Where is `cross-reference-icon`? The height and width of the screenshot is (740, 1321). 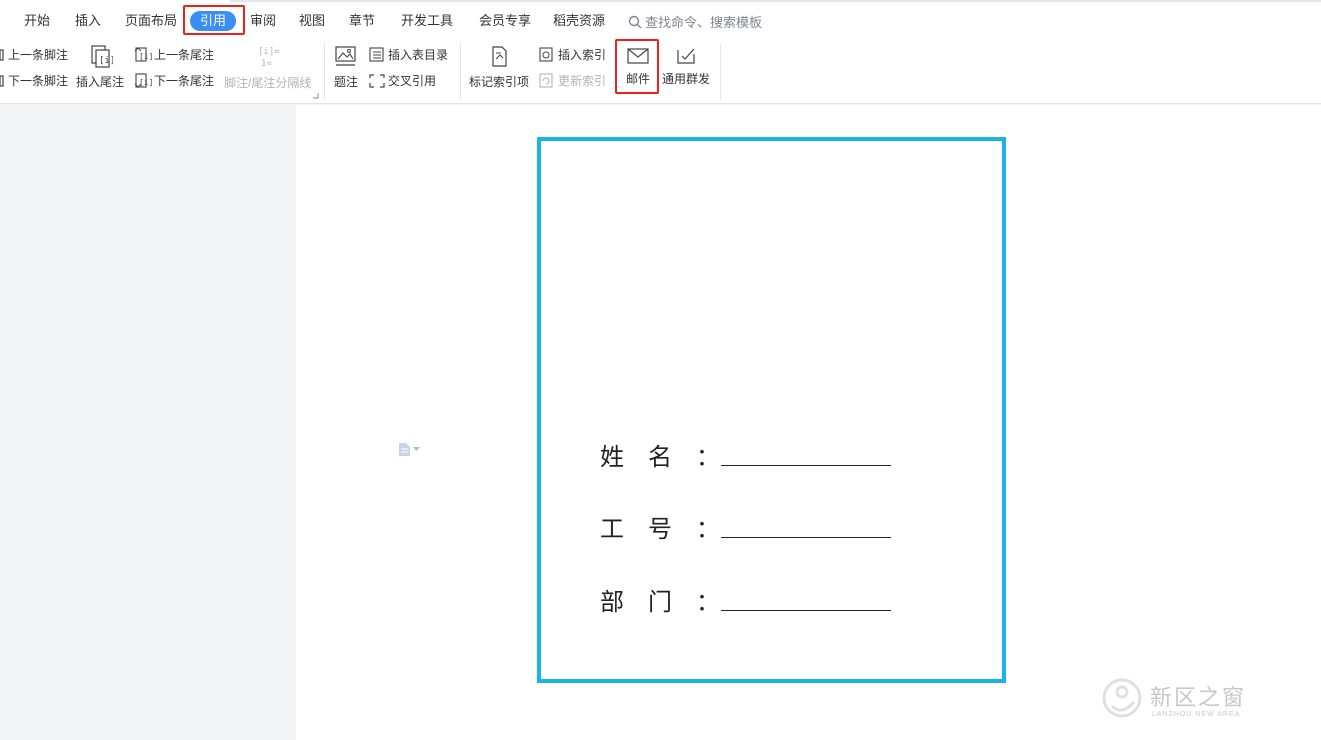
cross-reference-icon is located at coordinates (377, 81).